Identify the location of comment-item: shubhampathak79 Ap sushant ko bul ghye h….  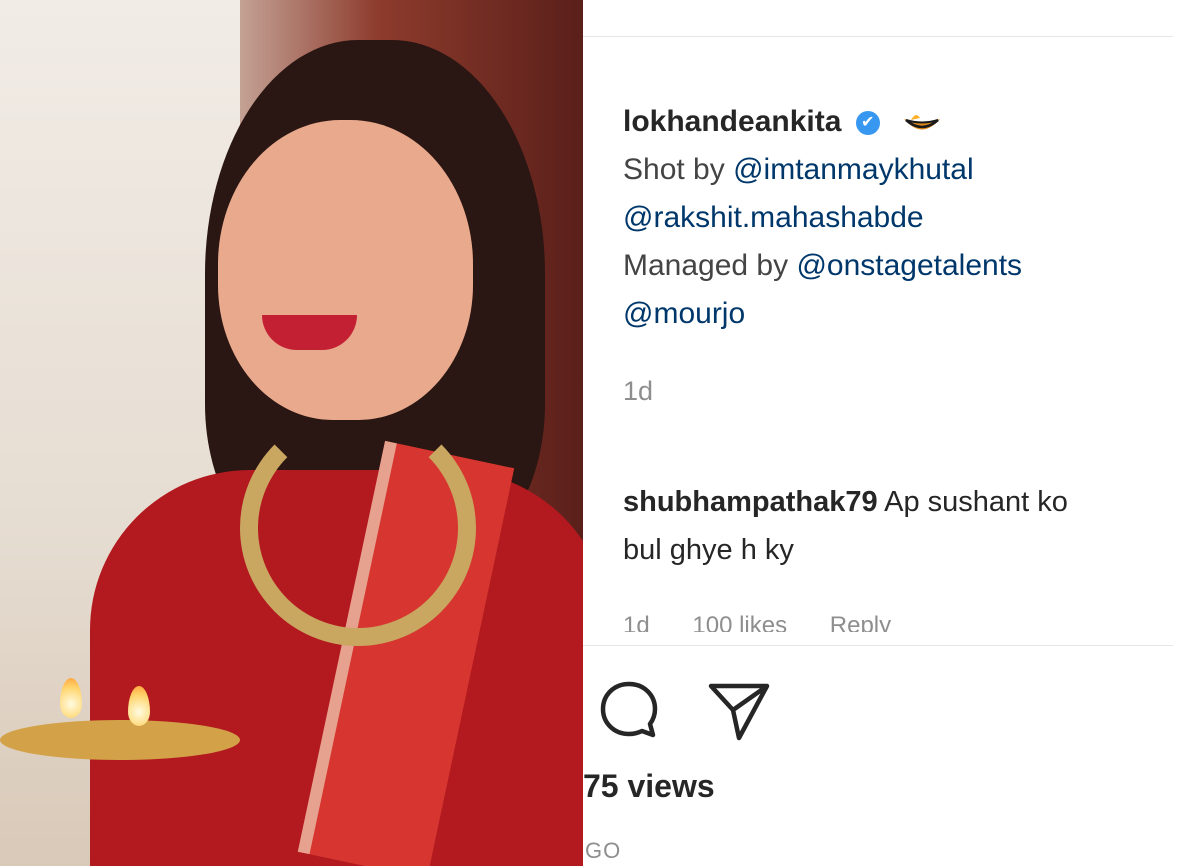
(911, 526).